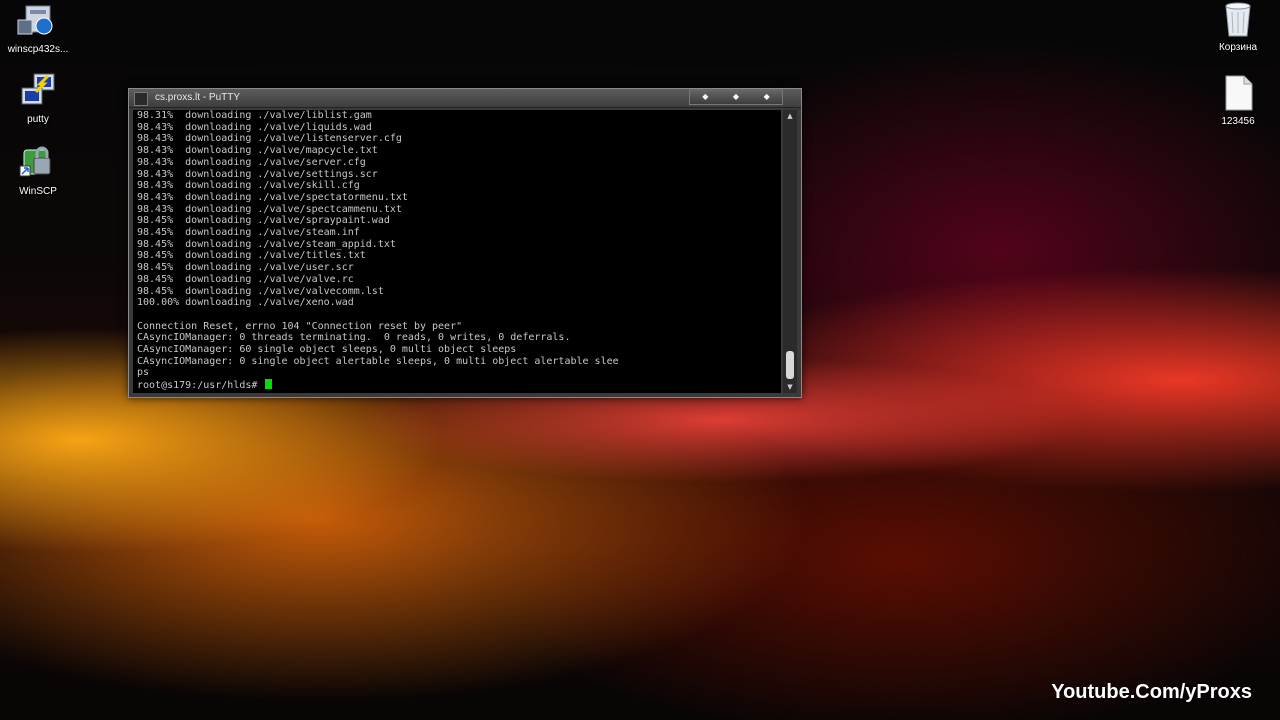 This screenshot has height=720, width=1280. What do you see at coordinates (254, 115) in the screenshot?
I see `terminal-line: 98.31% downloading ./valve/liblist.gam` at bounding box center [254, 115].